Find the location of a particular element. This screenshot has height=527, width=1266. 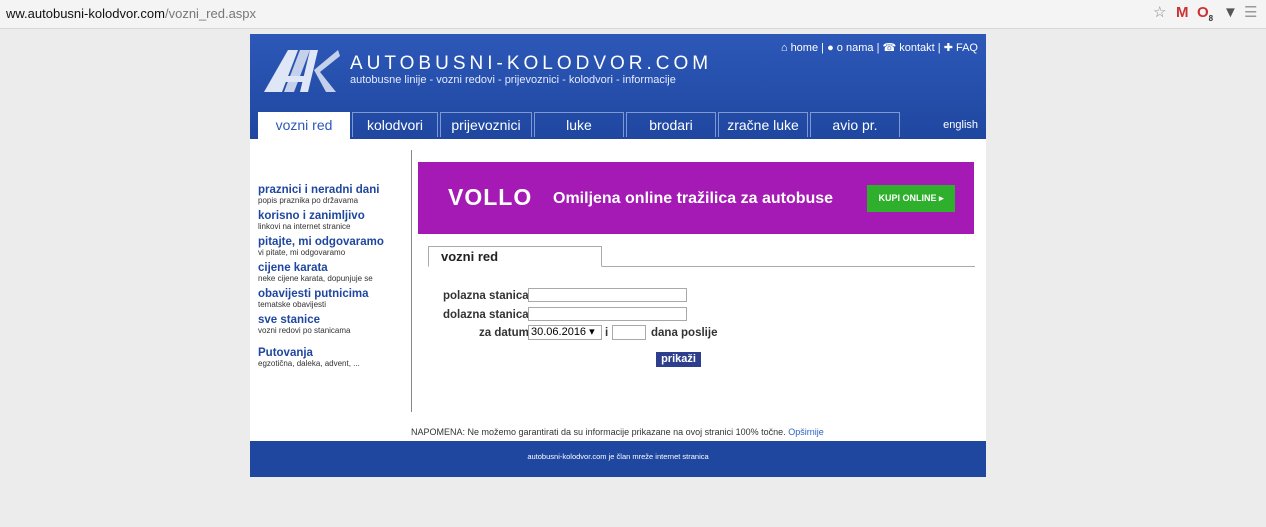

opera-extension-icon: O8 is located at coordinates (1205, 16).